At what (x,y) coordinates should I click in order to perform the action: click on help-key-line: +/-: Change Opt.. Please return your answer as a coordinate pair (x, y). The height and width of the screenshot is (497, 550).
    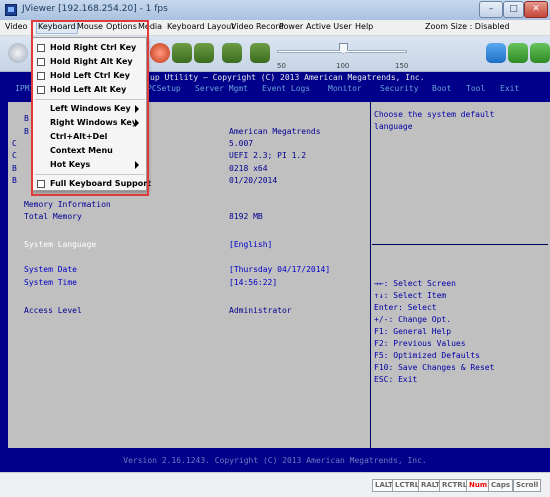
    Looking at the image, I should click on (413, 319).